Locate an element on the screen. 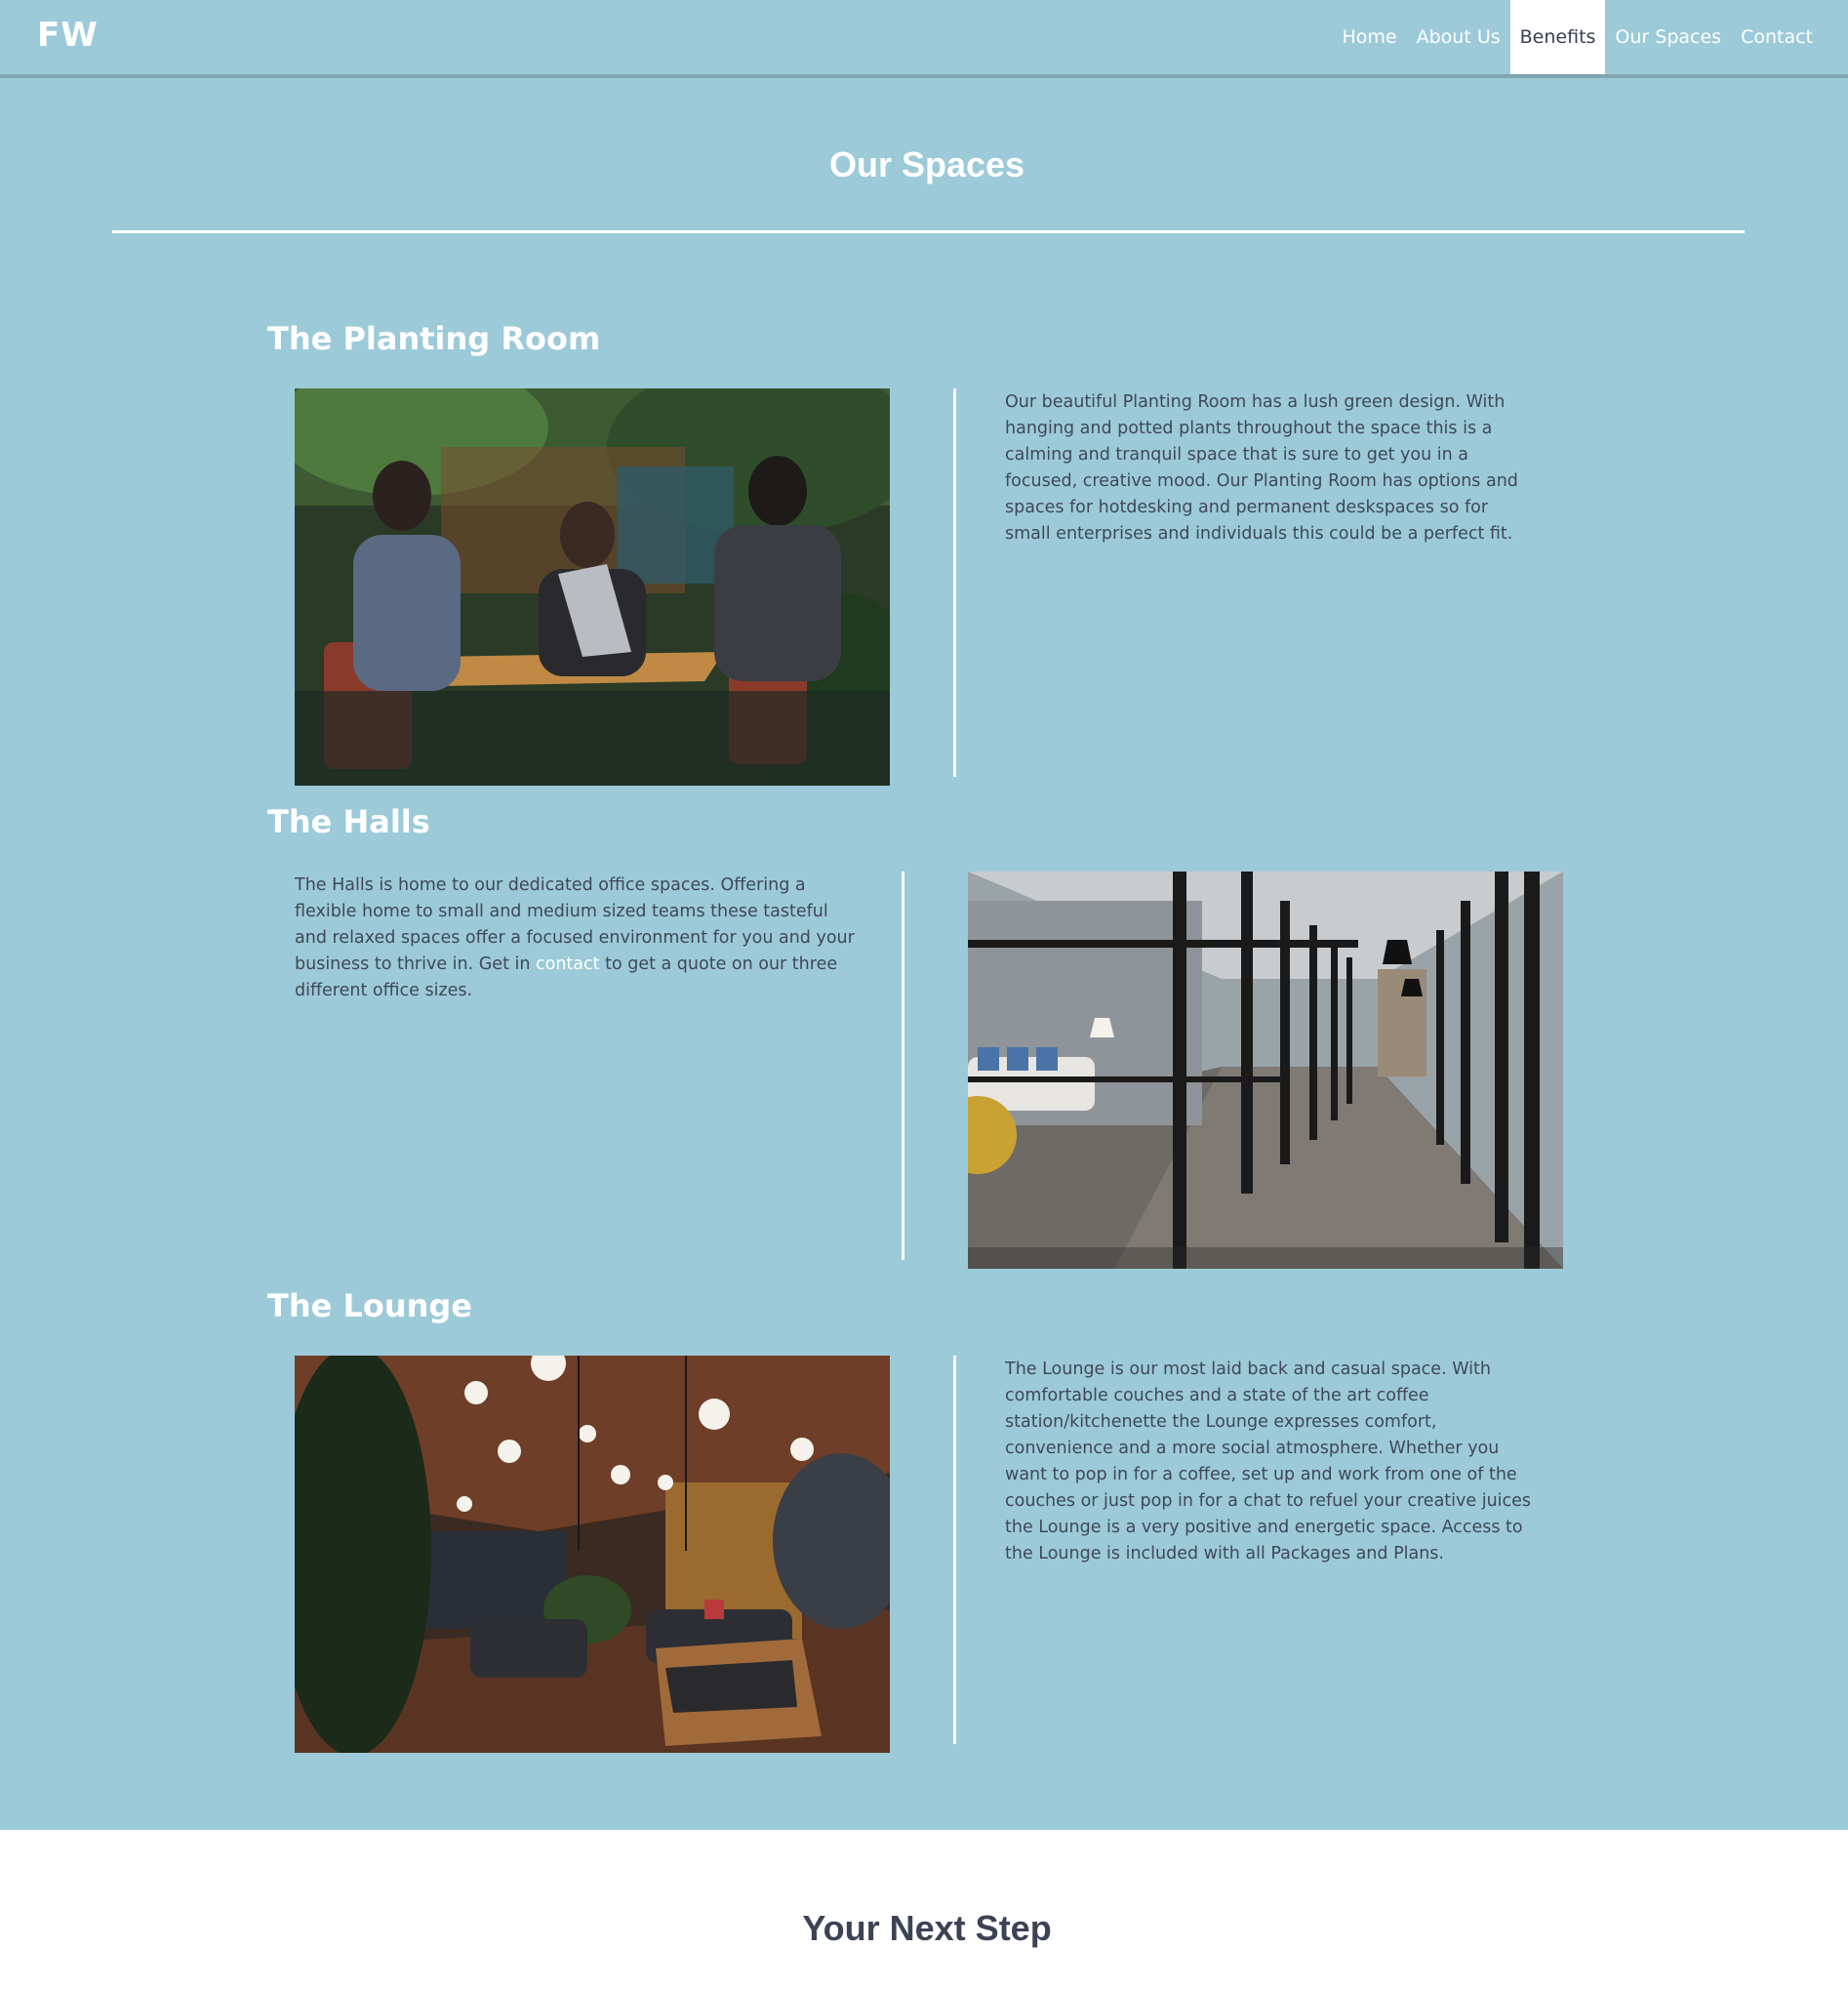 Image resolution: width=1848 pixels, height=1989 pixels. lounge-heading: The Lounge is located at coordinates (369, 1305).